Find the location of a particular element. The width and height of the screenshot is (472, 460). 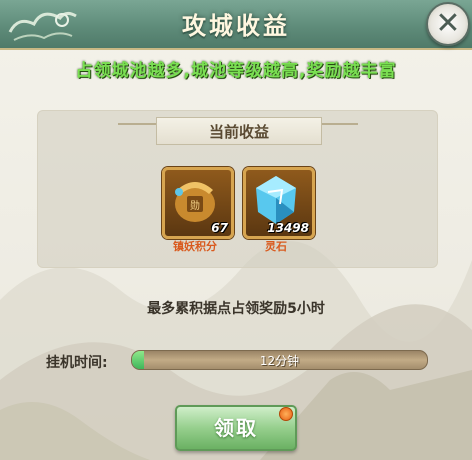

reward-count: 13498 is located at coordinates (288, 228).